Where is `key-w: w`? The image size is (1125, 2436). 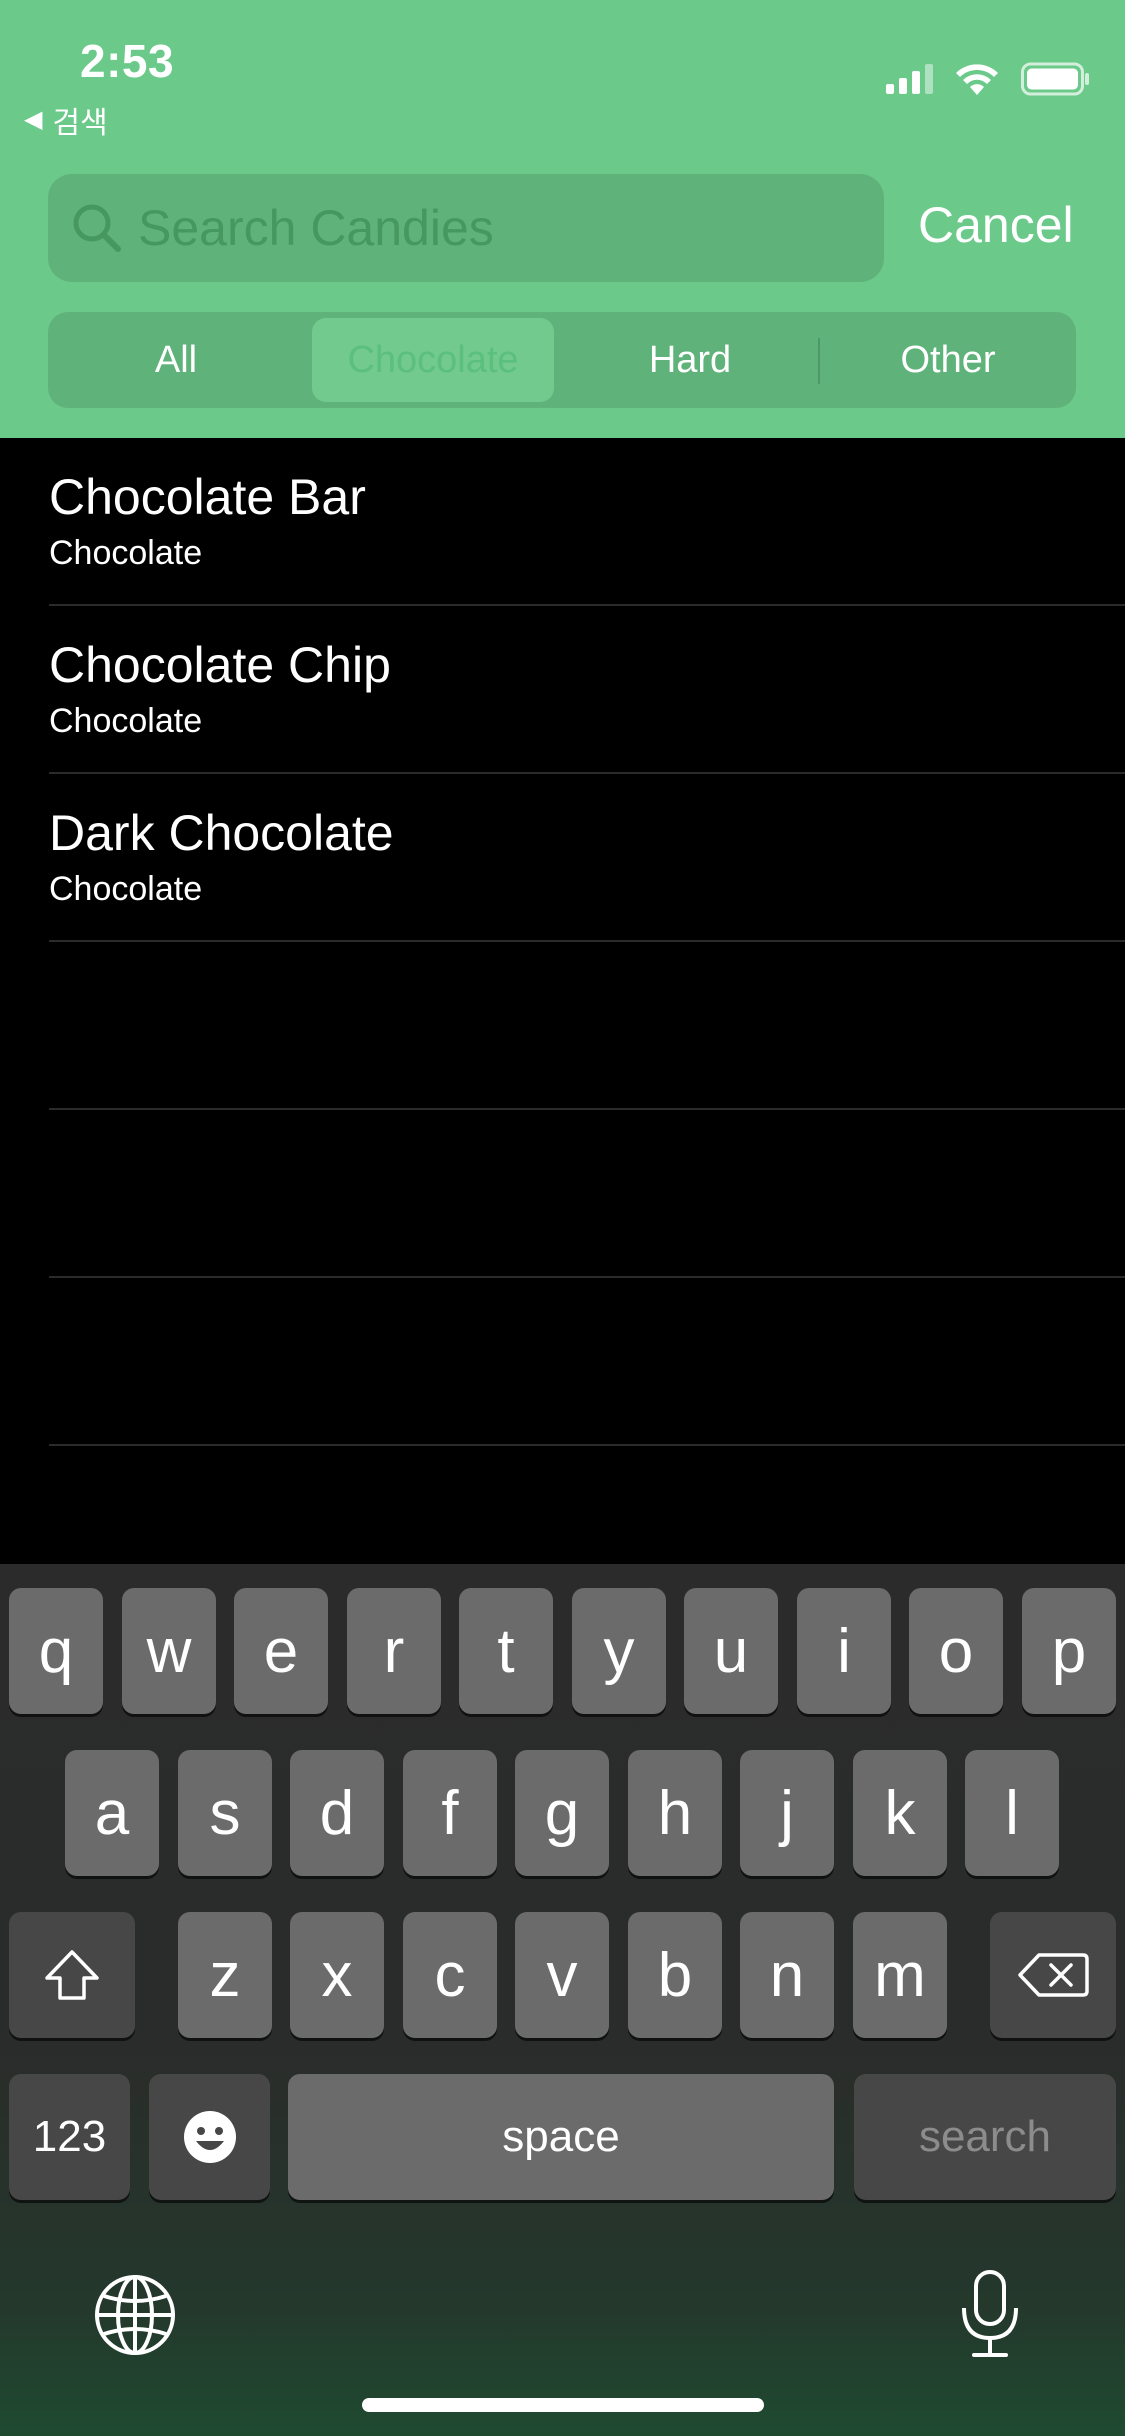
key-w: w is located at coordinates (169, 1651).